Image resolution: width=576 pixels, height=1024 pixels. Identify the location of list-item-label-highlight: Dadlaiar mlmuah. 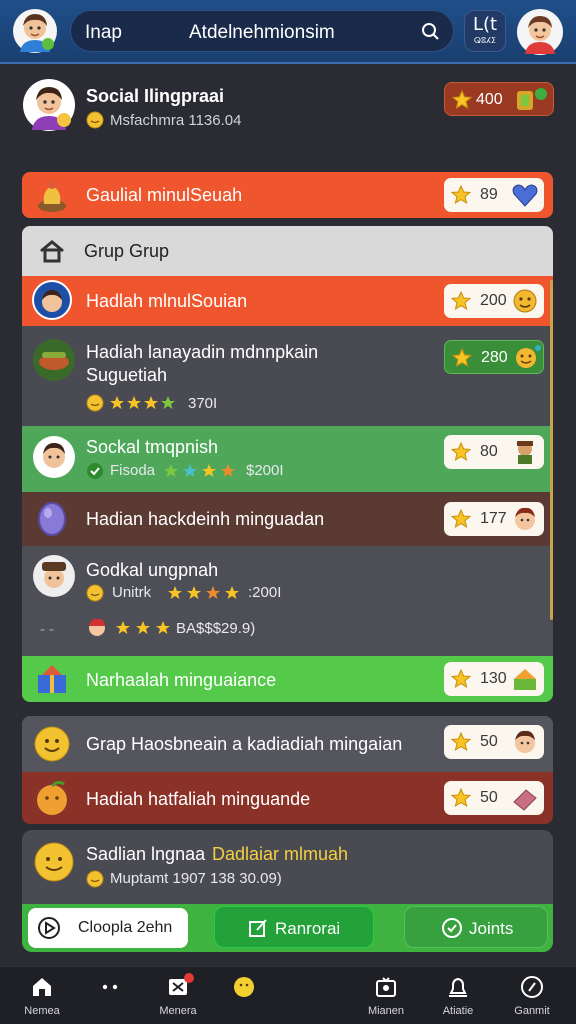
(280, 854).